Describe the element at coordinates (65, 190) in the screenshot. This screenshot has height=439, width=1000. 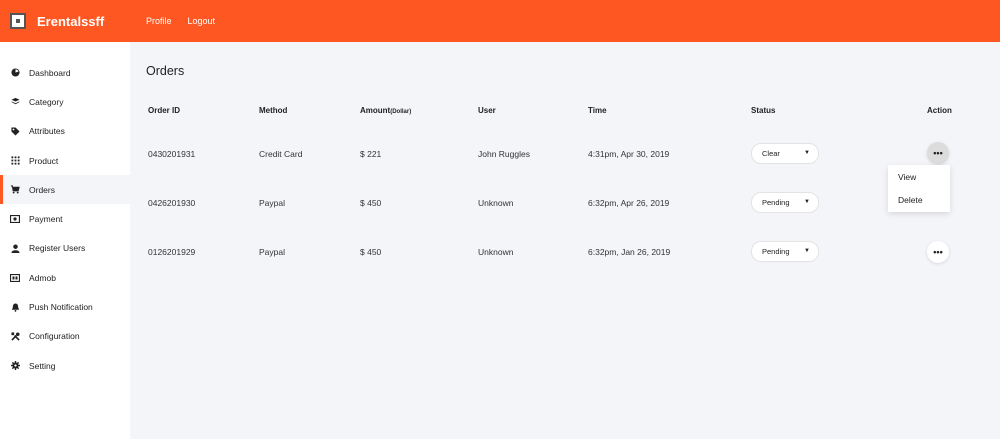
I see `sidebar-item-orders: Orders` at that location.